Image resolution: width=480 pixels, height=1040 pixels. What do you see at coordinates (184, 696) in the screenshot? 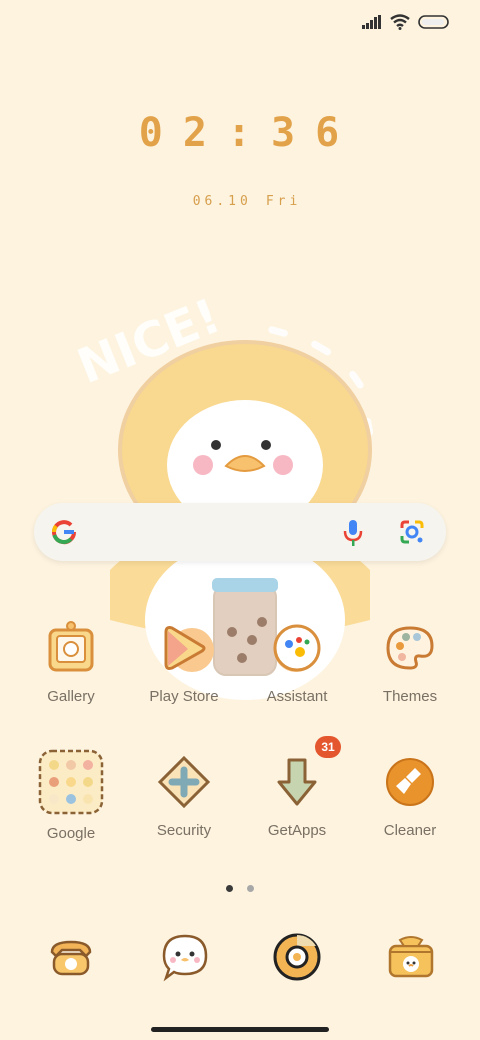
I see `app-label: Play Store` at bounding box center [184, 696].